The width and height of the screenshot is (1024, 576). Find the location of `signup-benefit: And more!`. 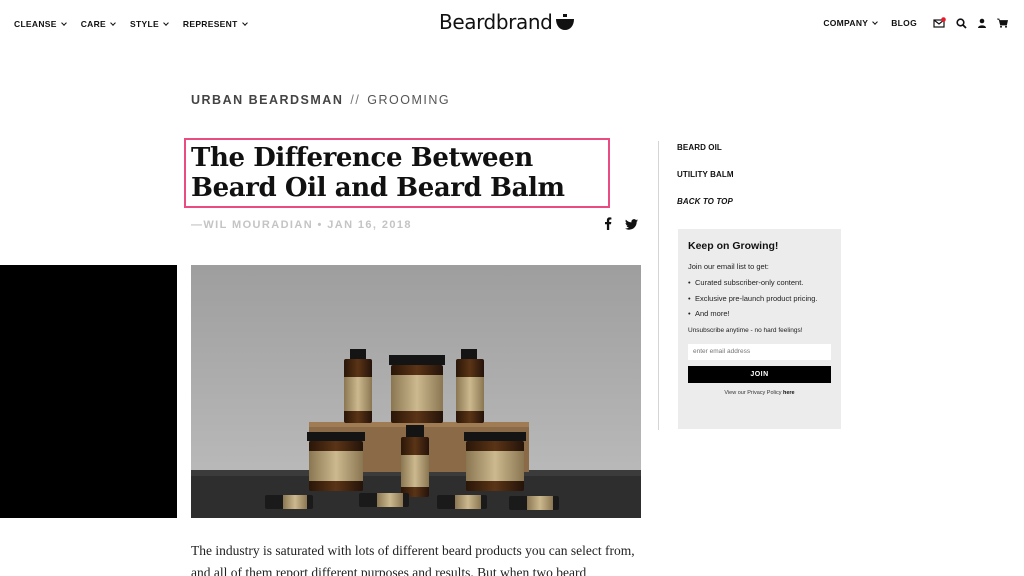

signup-benefit: And more! is located at coordinates (759, 314).